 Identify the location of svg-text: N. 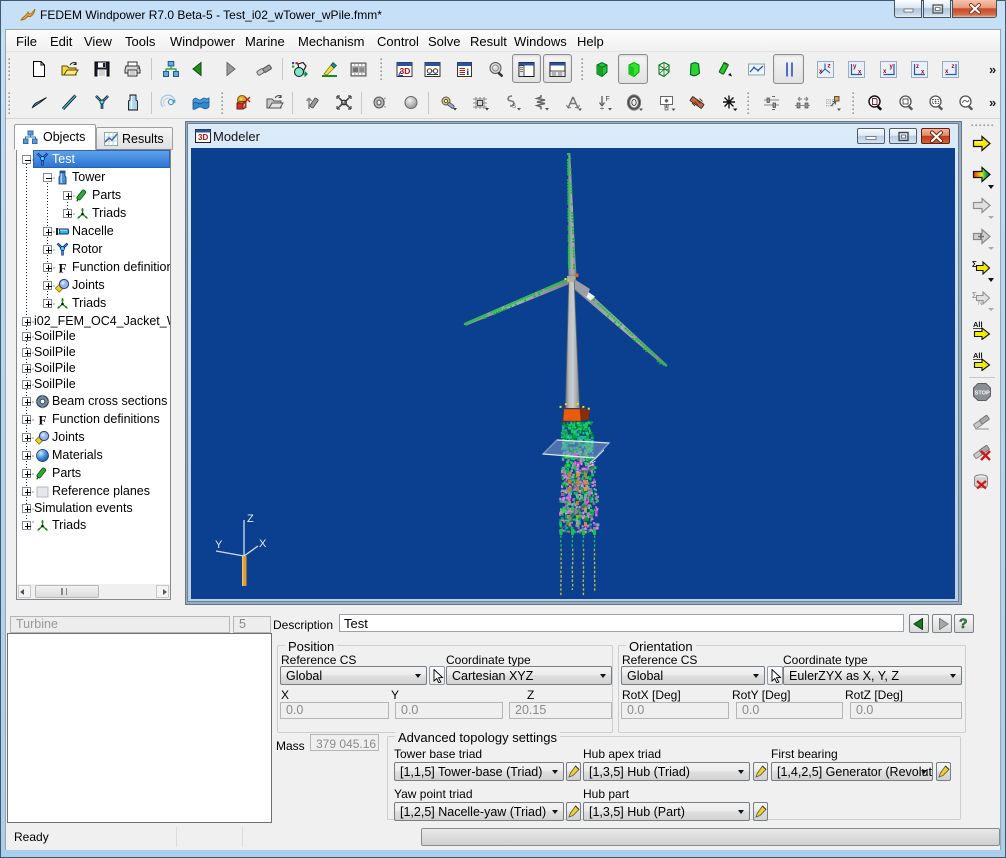
(980, 303).